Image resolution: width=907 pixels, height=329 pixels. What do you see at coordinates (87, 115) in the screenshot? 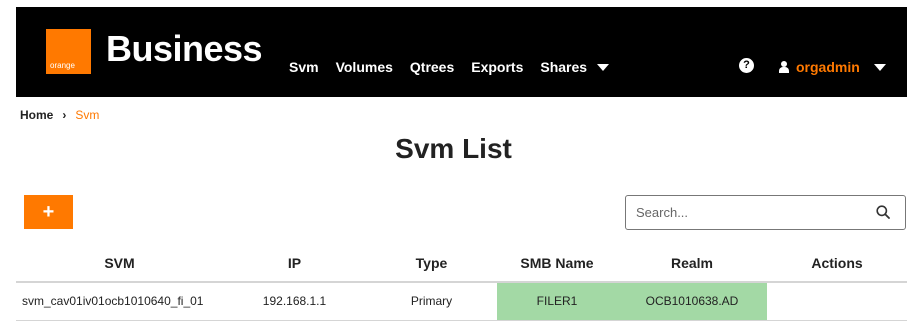
I see `breadcrumb-current: Svm` at bounding box center [87, 115].